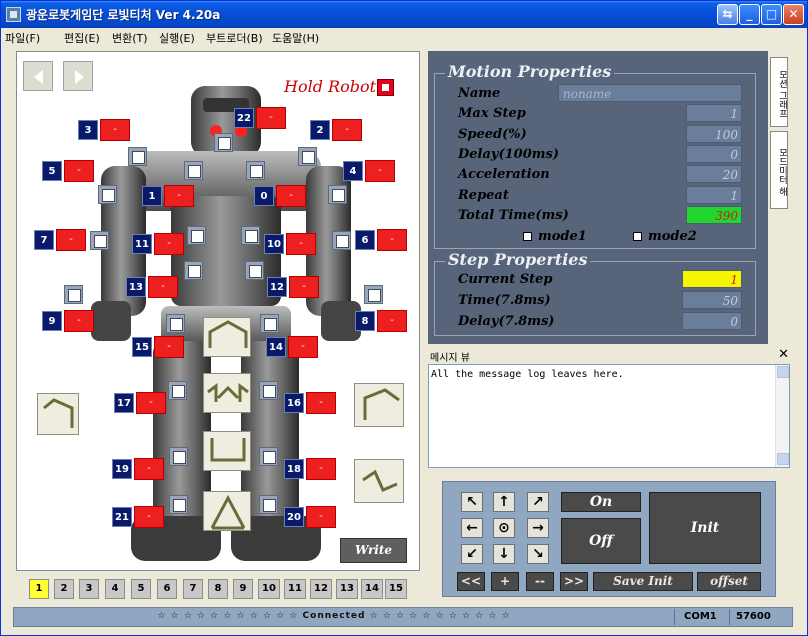 This screenshot has width=808, height=636. What do you see at coordinates (779, 170) in the screenshot?
I see `tab-mode-meter: 모드미터 해` at bounding box center [779, 170].